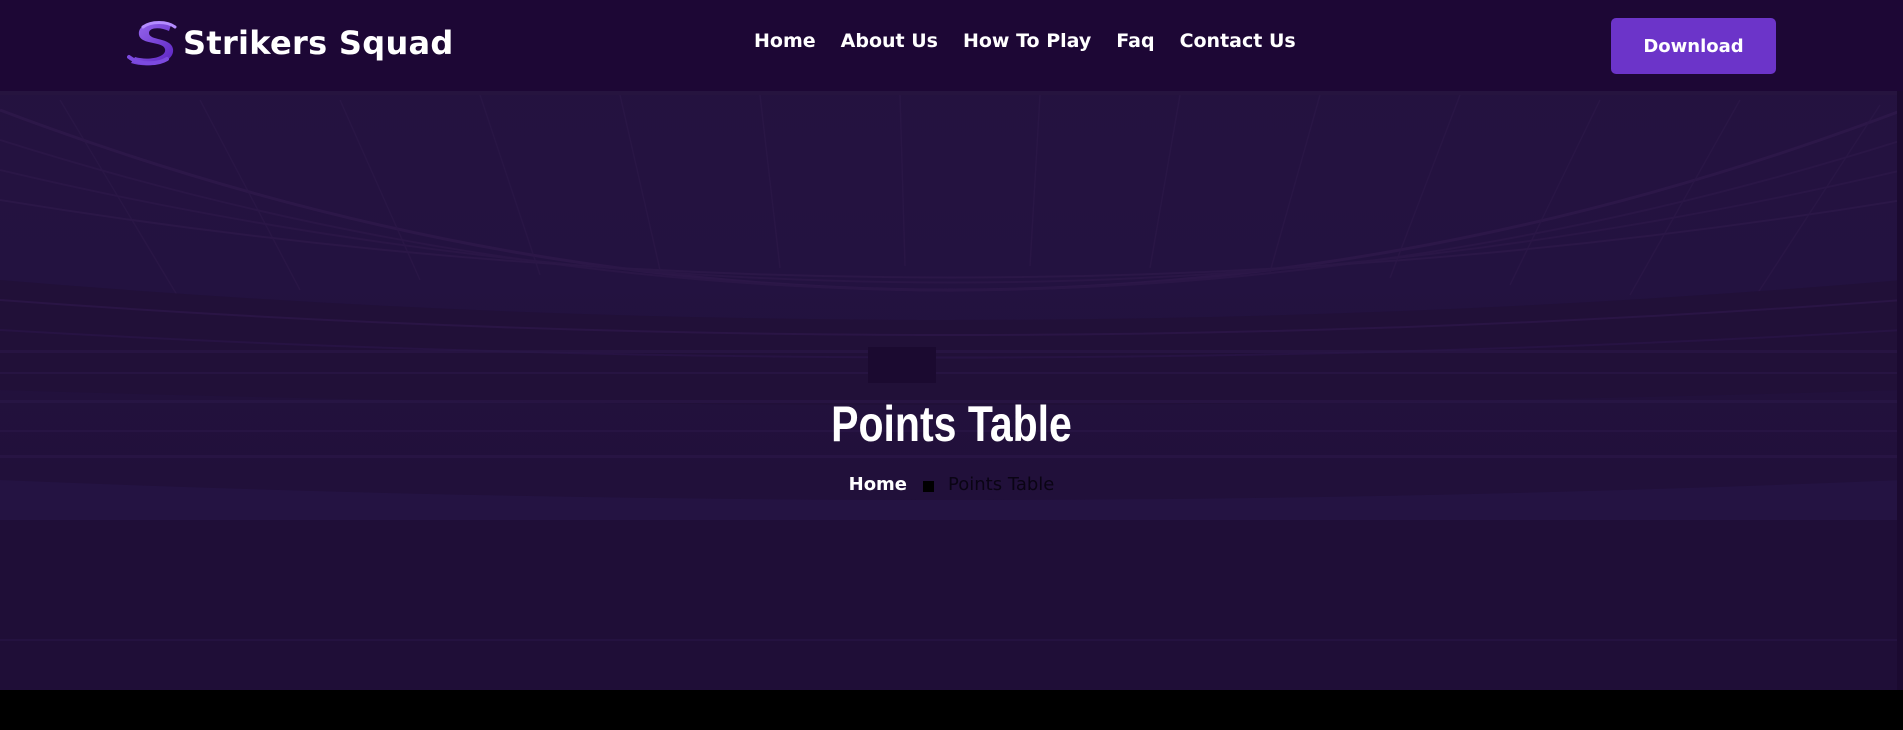  Describe the element at coordinates (1238, 41) in the screenshot. I see `nav-contact-us: Contact Us` at that location.